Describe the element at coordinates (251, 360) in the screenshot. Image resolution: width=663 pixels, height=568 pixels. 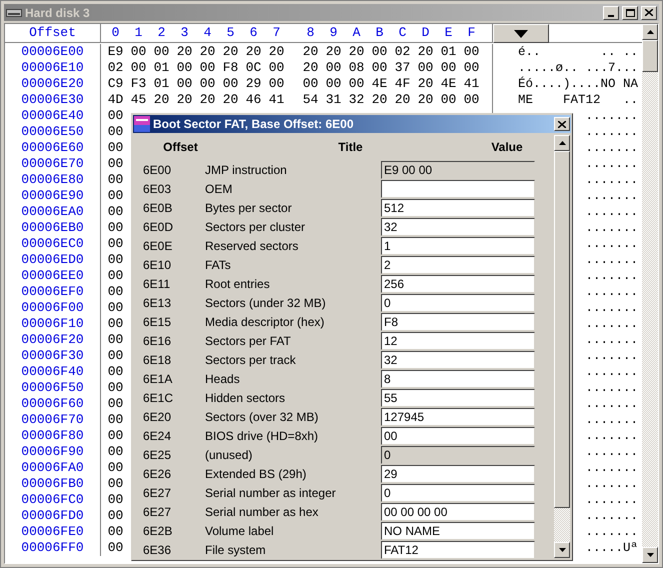
I see `field-title: Sectors per track` at that location.